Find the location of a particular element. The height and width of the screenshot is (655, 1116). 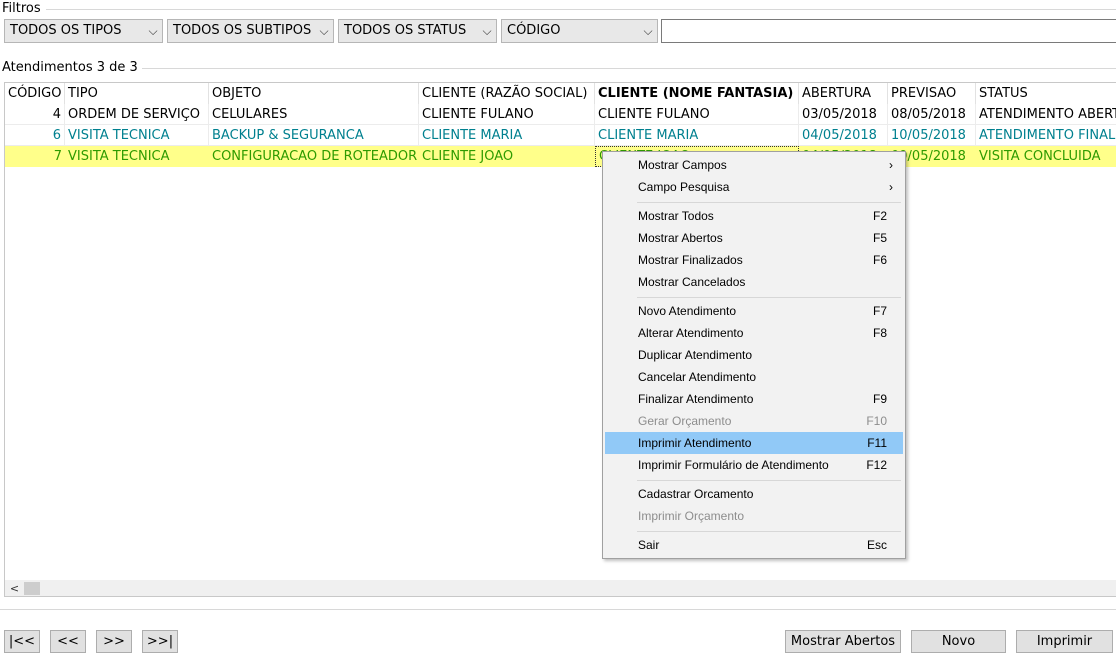

cell-razao-social: CLIENTE FULANO is located at coordinates (507, 114).